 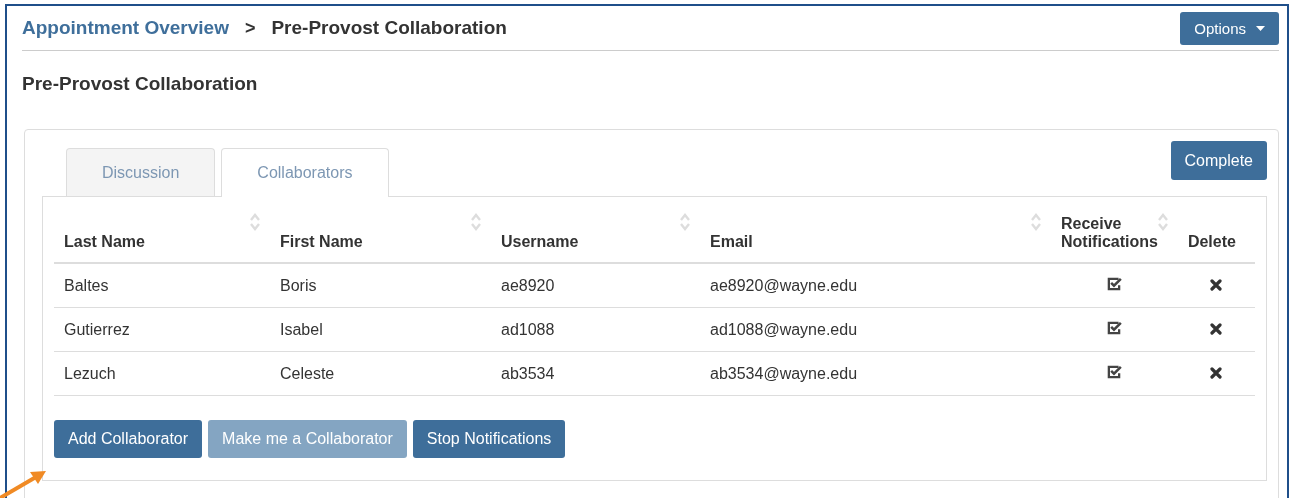 I want to click on tab: Discussion, so click(x=141, y=172).